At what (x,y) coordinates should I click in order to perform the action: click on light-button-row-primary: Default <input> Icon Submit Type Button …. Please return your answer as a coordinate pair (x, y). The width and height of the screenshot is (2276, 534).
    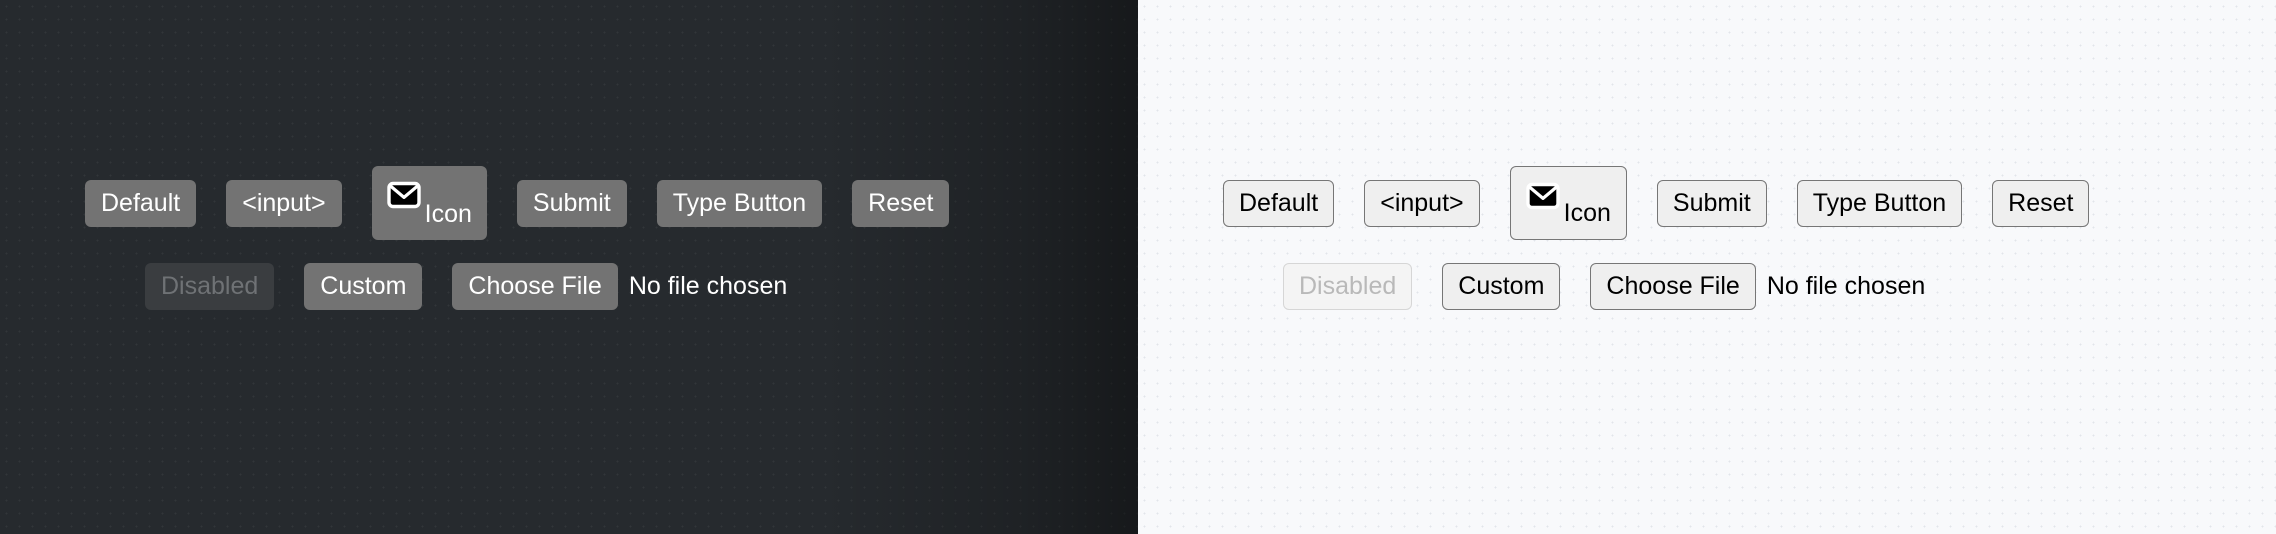
    Looking at the image, I should click on (1707, 203).